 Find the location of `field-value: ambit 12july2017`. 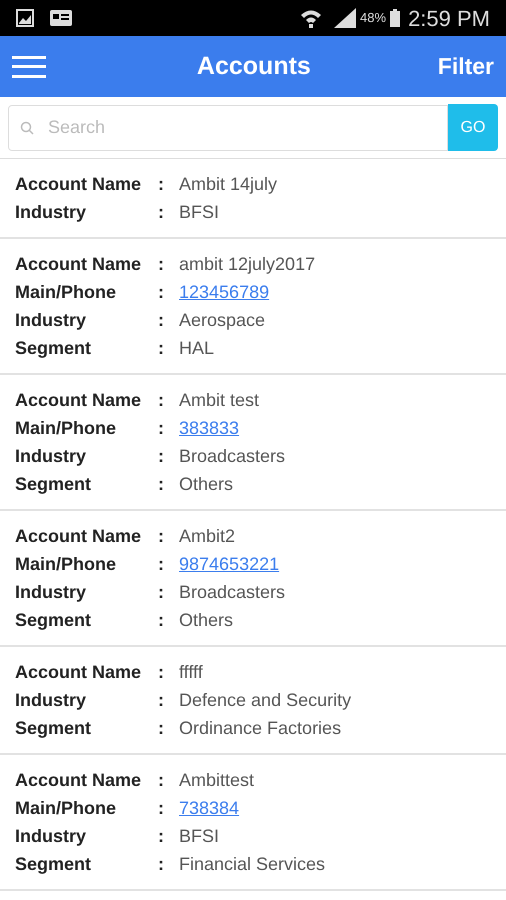

field-value: ambit 12july2017 is located at coordinates (247, 264).